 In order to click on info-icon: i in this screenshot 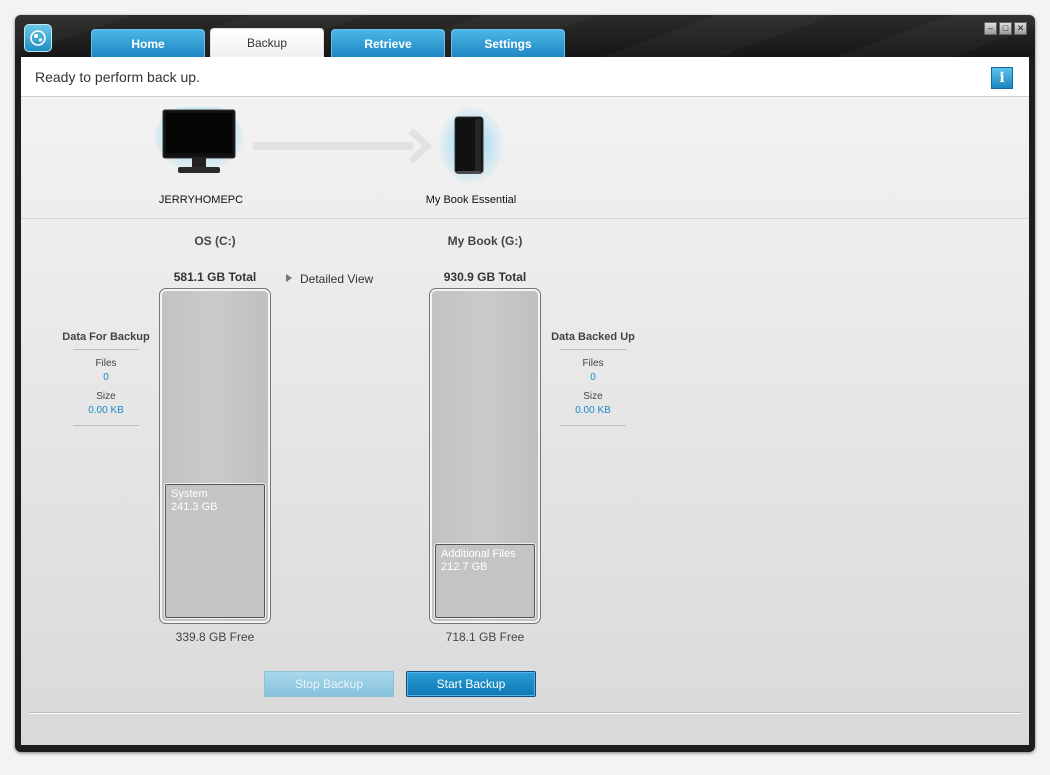, I will do `click(1002, 78)`.